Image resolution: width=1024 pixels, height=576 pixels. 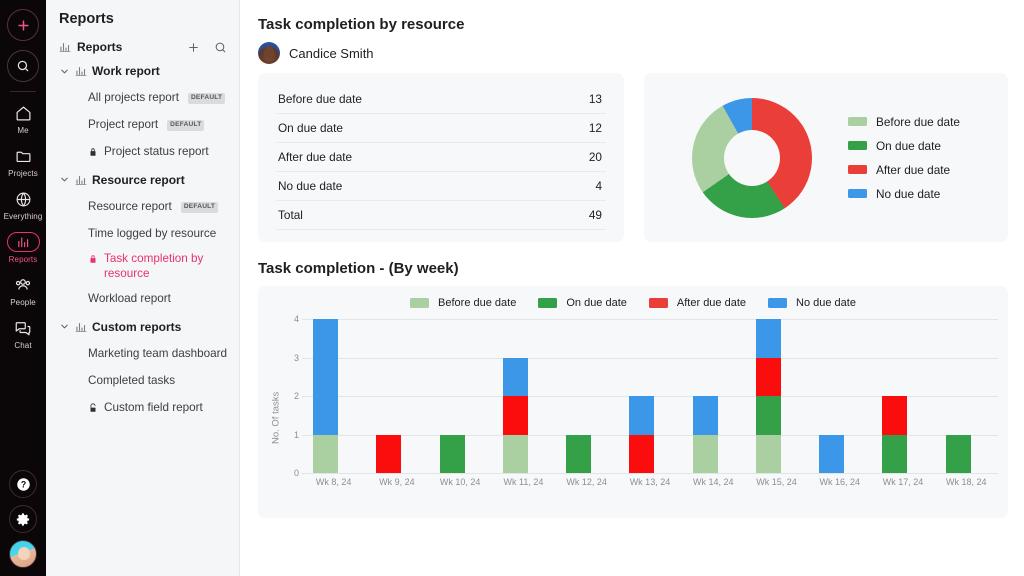 What do you see at coordinates (142, 180) in the screenshot?
I see `sidebar-group-resource-report: Resource report` at bounding box center [142, 180].